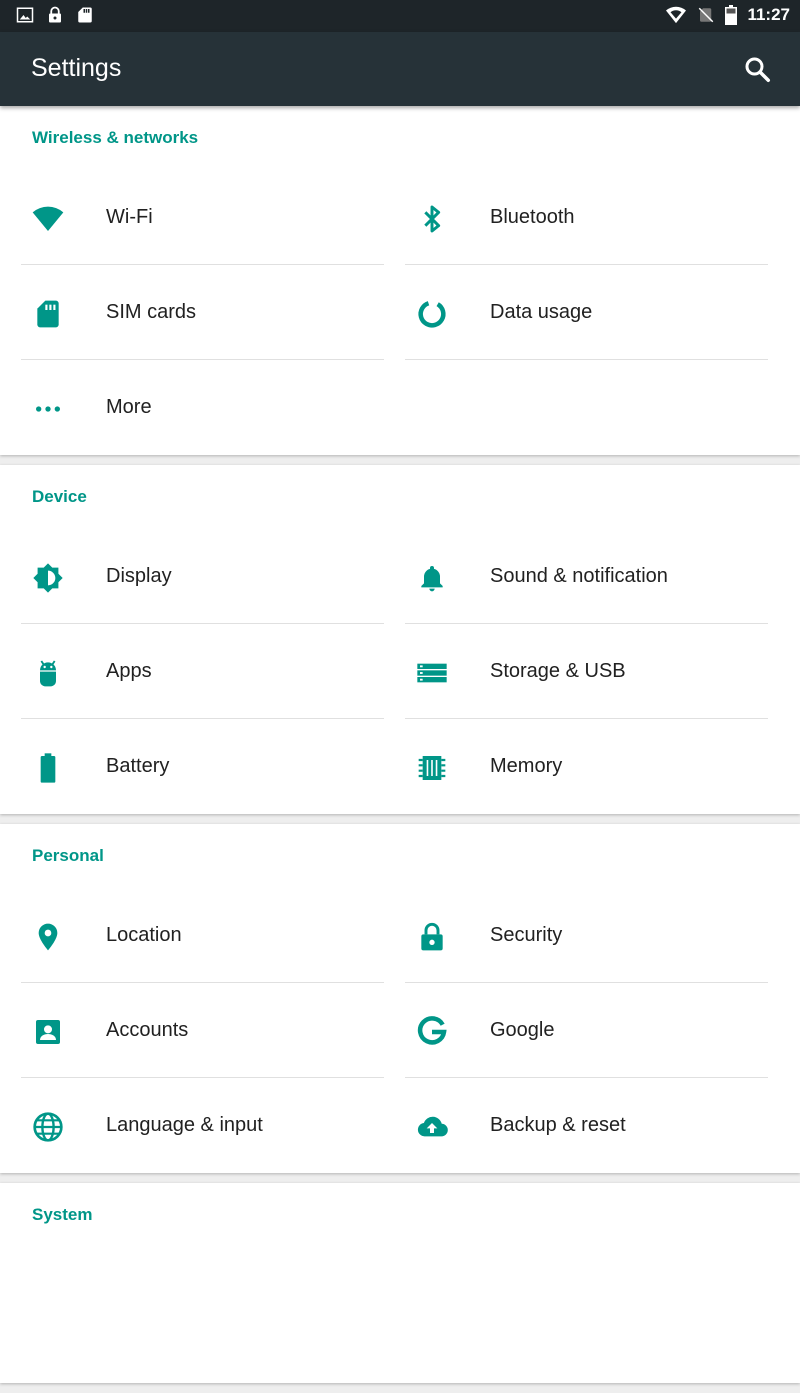  Describe the element at coordinates (579, 576) in the screenshot. I see `setting-label: Sound & notification` at that location.